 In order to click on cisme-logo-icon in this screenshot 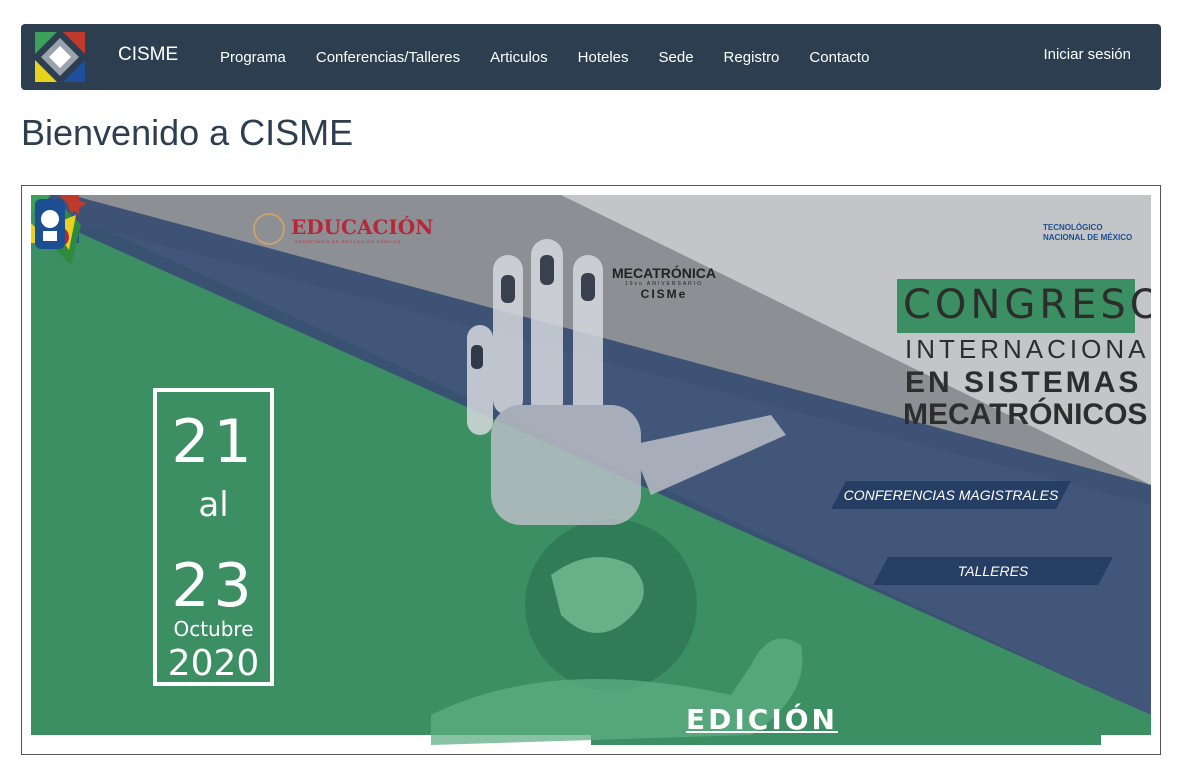, I will do `click(60, 57)`.